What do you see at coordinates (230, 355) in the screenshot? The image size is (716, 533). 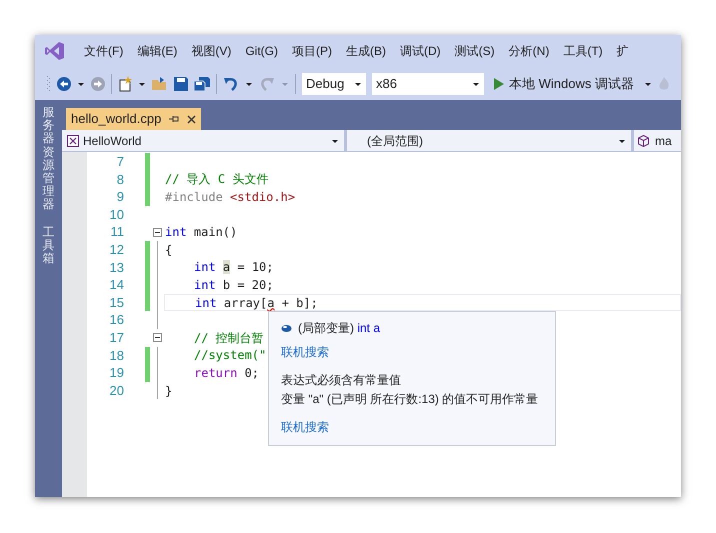 I see `code-line: //system("` at bounding box center [230, 355].